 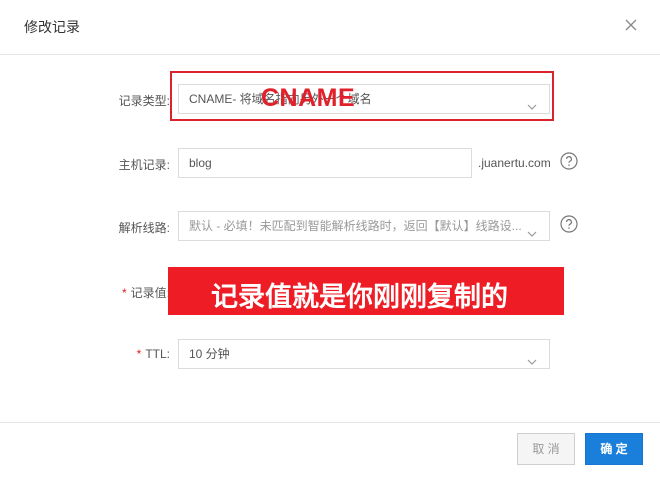 What do you see at coordinates (52, 27) in the screenshot?
I see `dialog-title: 修改记录` at bounding box center [52, 27].